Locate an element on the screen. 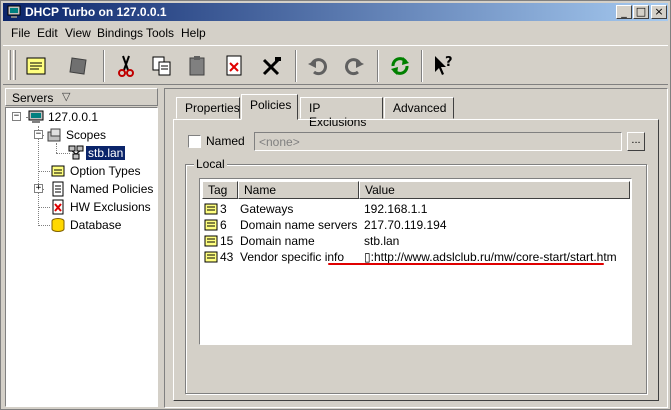 This screenshot has width=671, height=410. database-icon is located at coordinates (58, 225).